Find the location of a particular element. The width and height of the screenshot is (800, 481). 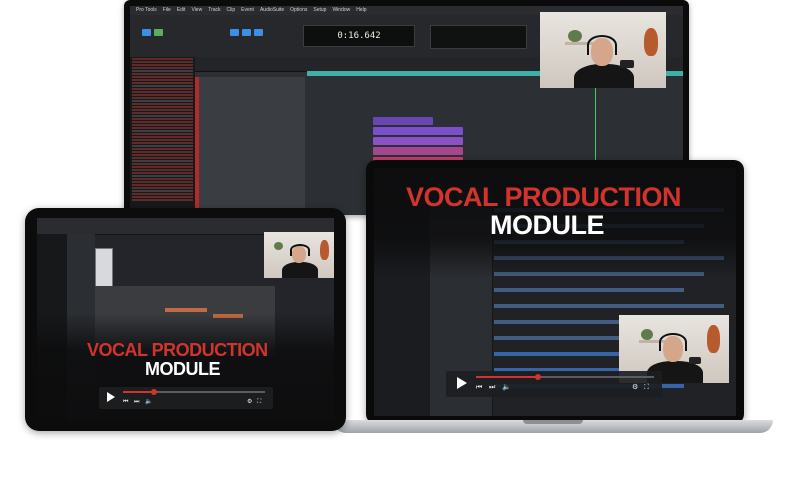

menu-item: Window is located at coordinates (341, 10).